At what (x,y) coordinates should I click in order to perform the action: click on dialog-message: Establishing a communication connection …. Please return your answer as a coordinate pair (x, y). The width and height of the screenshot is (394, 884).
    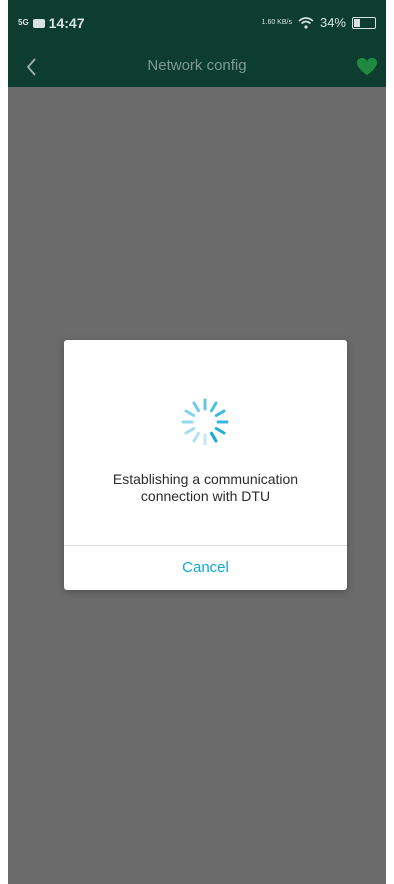
    Looking at the image, I should click on (205, 488).